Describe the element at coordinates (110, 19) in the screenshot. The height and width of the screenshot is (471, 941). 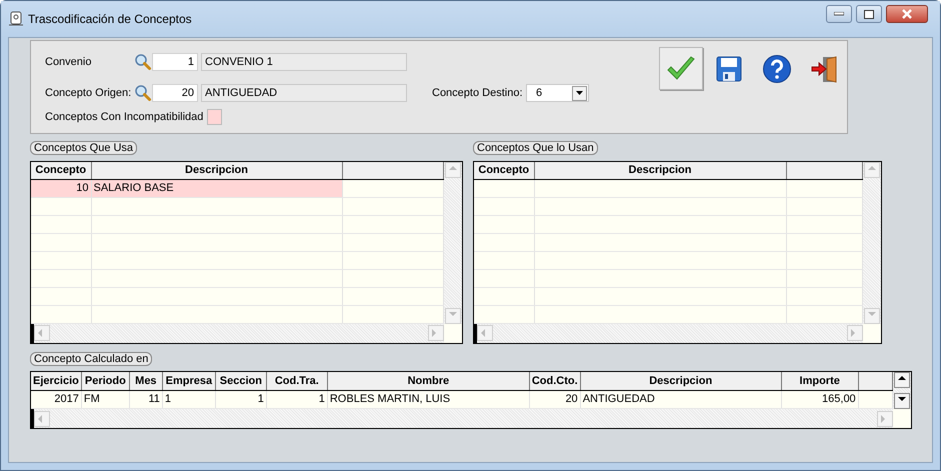
I see `window-title: Trascodificación de Conceptos` at that location.